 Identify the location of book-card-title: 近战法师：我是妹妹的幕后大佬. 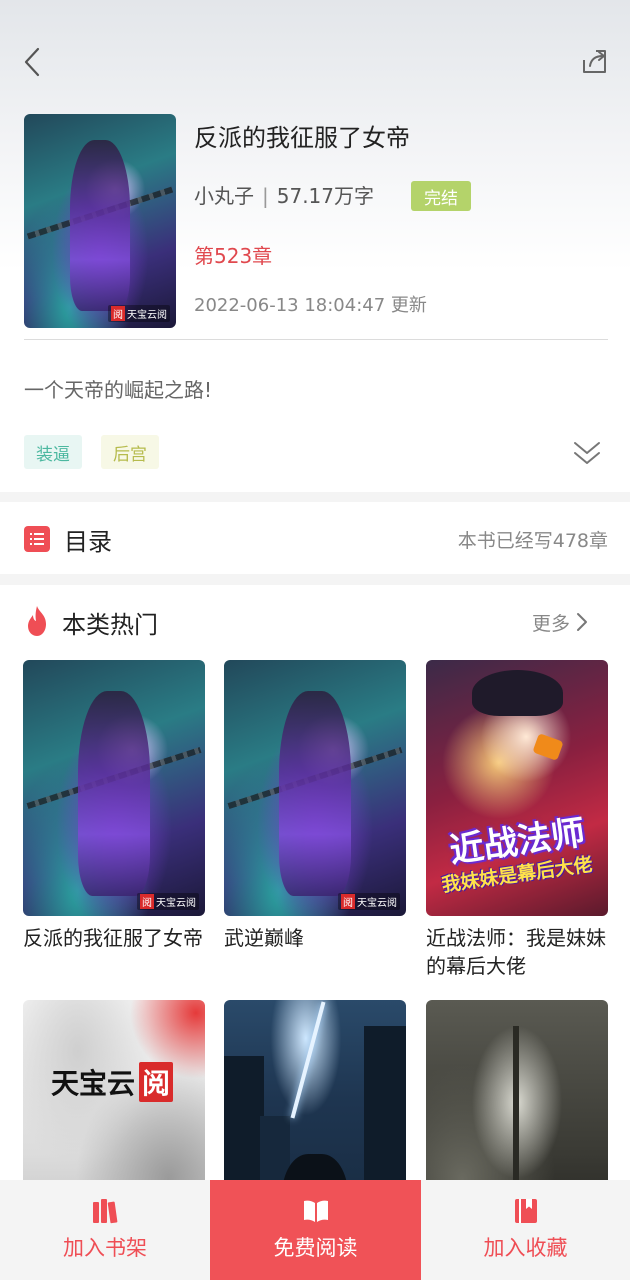
(516, 952).